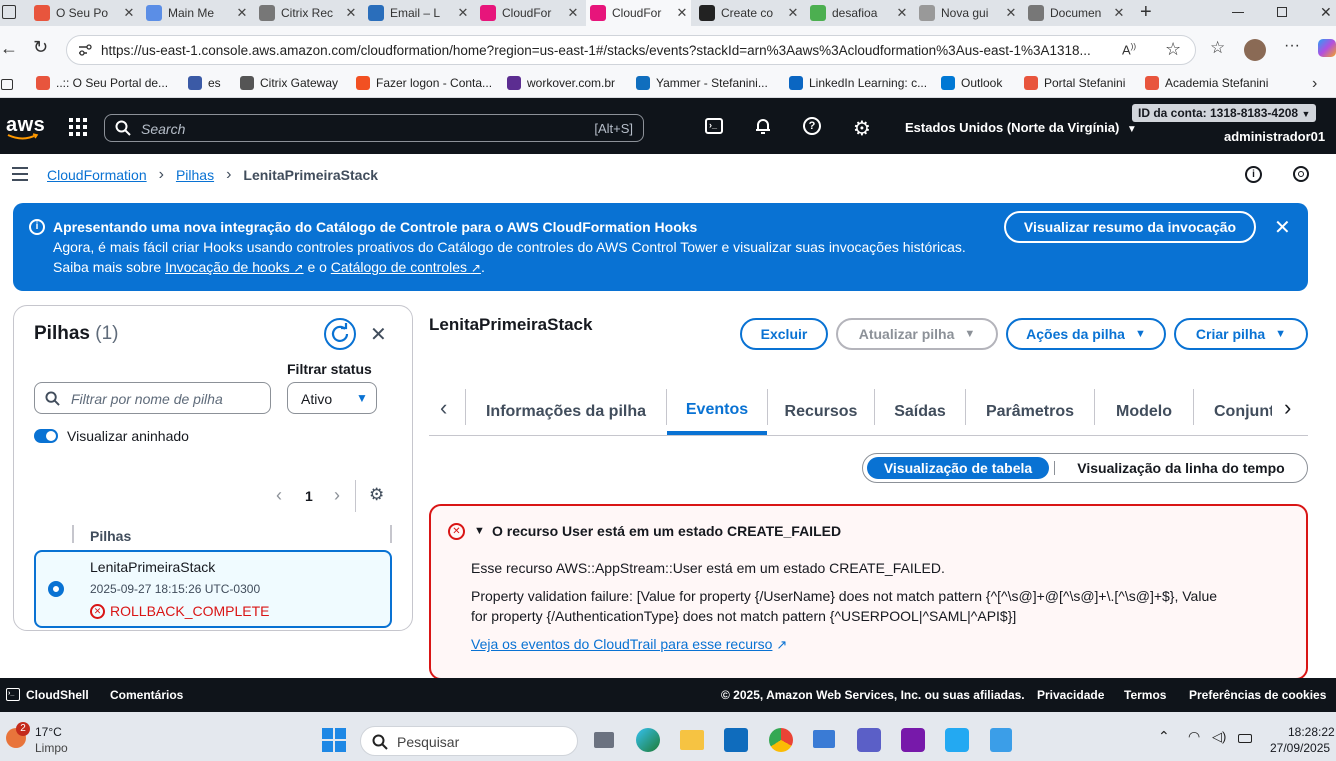 This screenshot has width=1336, height=761. What do you see at coordinates (289, 83) in the screenshot?
I see `bookmark-item: Citrix Gateway` at bounding box center [289, 83].